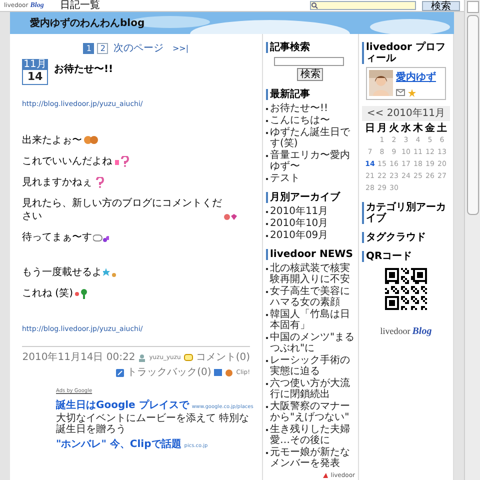 This screenshot has width=480, height=480. Describe the element at coordinates (180, 48) in the screenshot. I see `last-page-link: >>|` at that location.